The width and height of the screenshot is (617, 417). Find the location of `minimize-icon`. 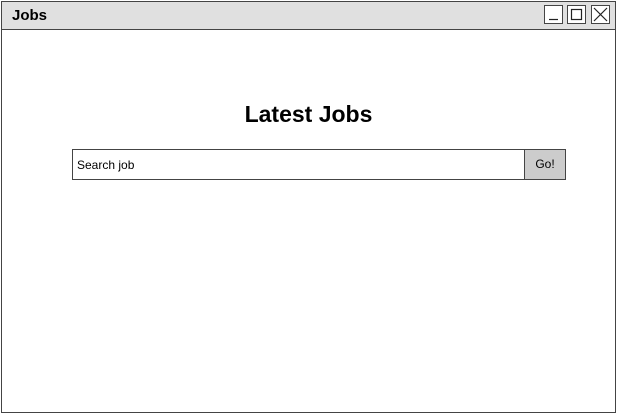

minimize-icon is located at coordinates (553, 19).